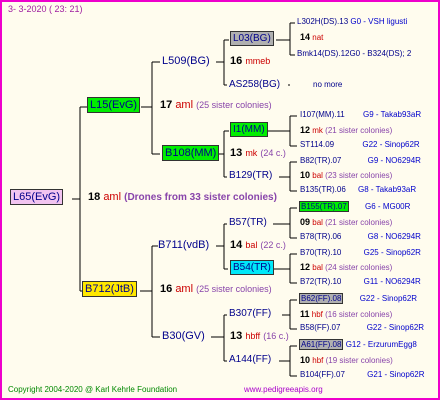 The width and height of the screenshot is (440, 400). Describe the element at coordinates (45, 9) in the screenshot. I see `pedigree-date: 3- 3-2020 ( 23: 21)` at that location.